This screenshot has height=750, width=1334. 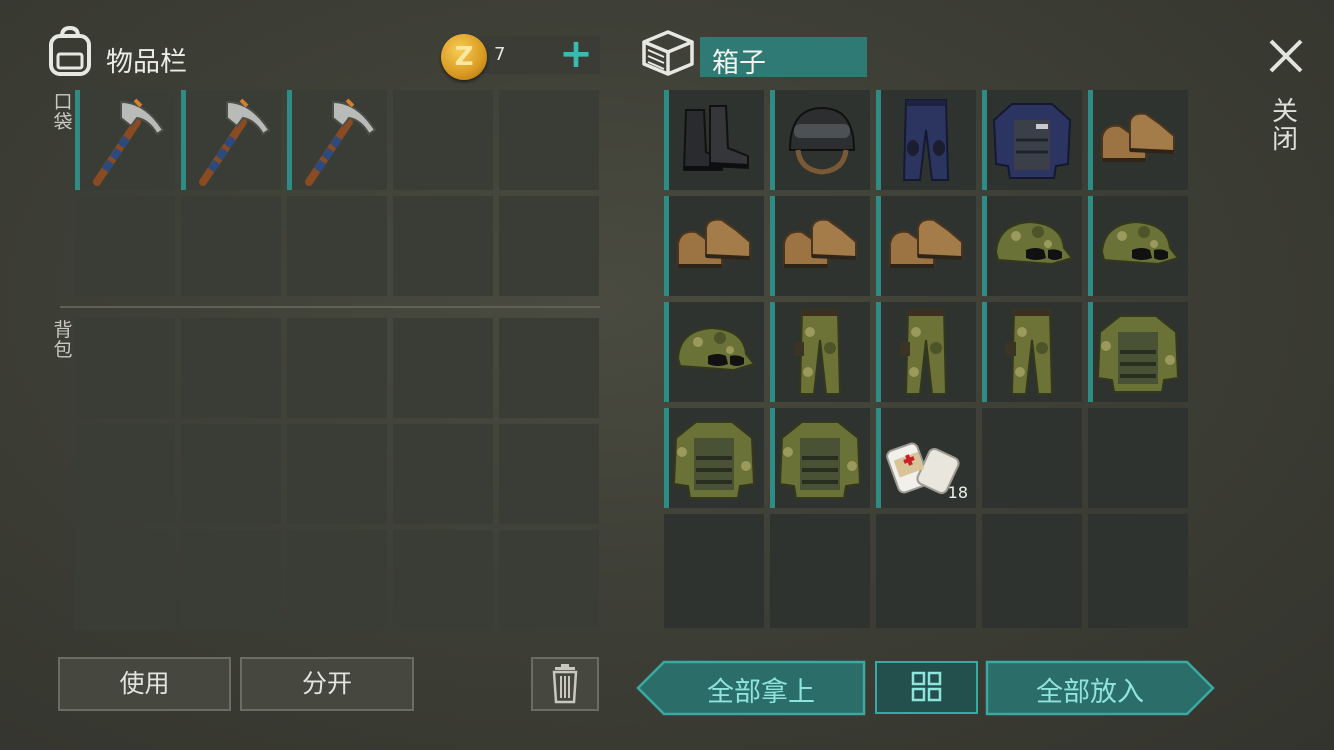 I want to click on close-icon, so click(x=1286, y=56).